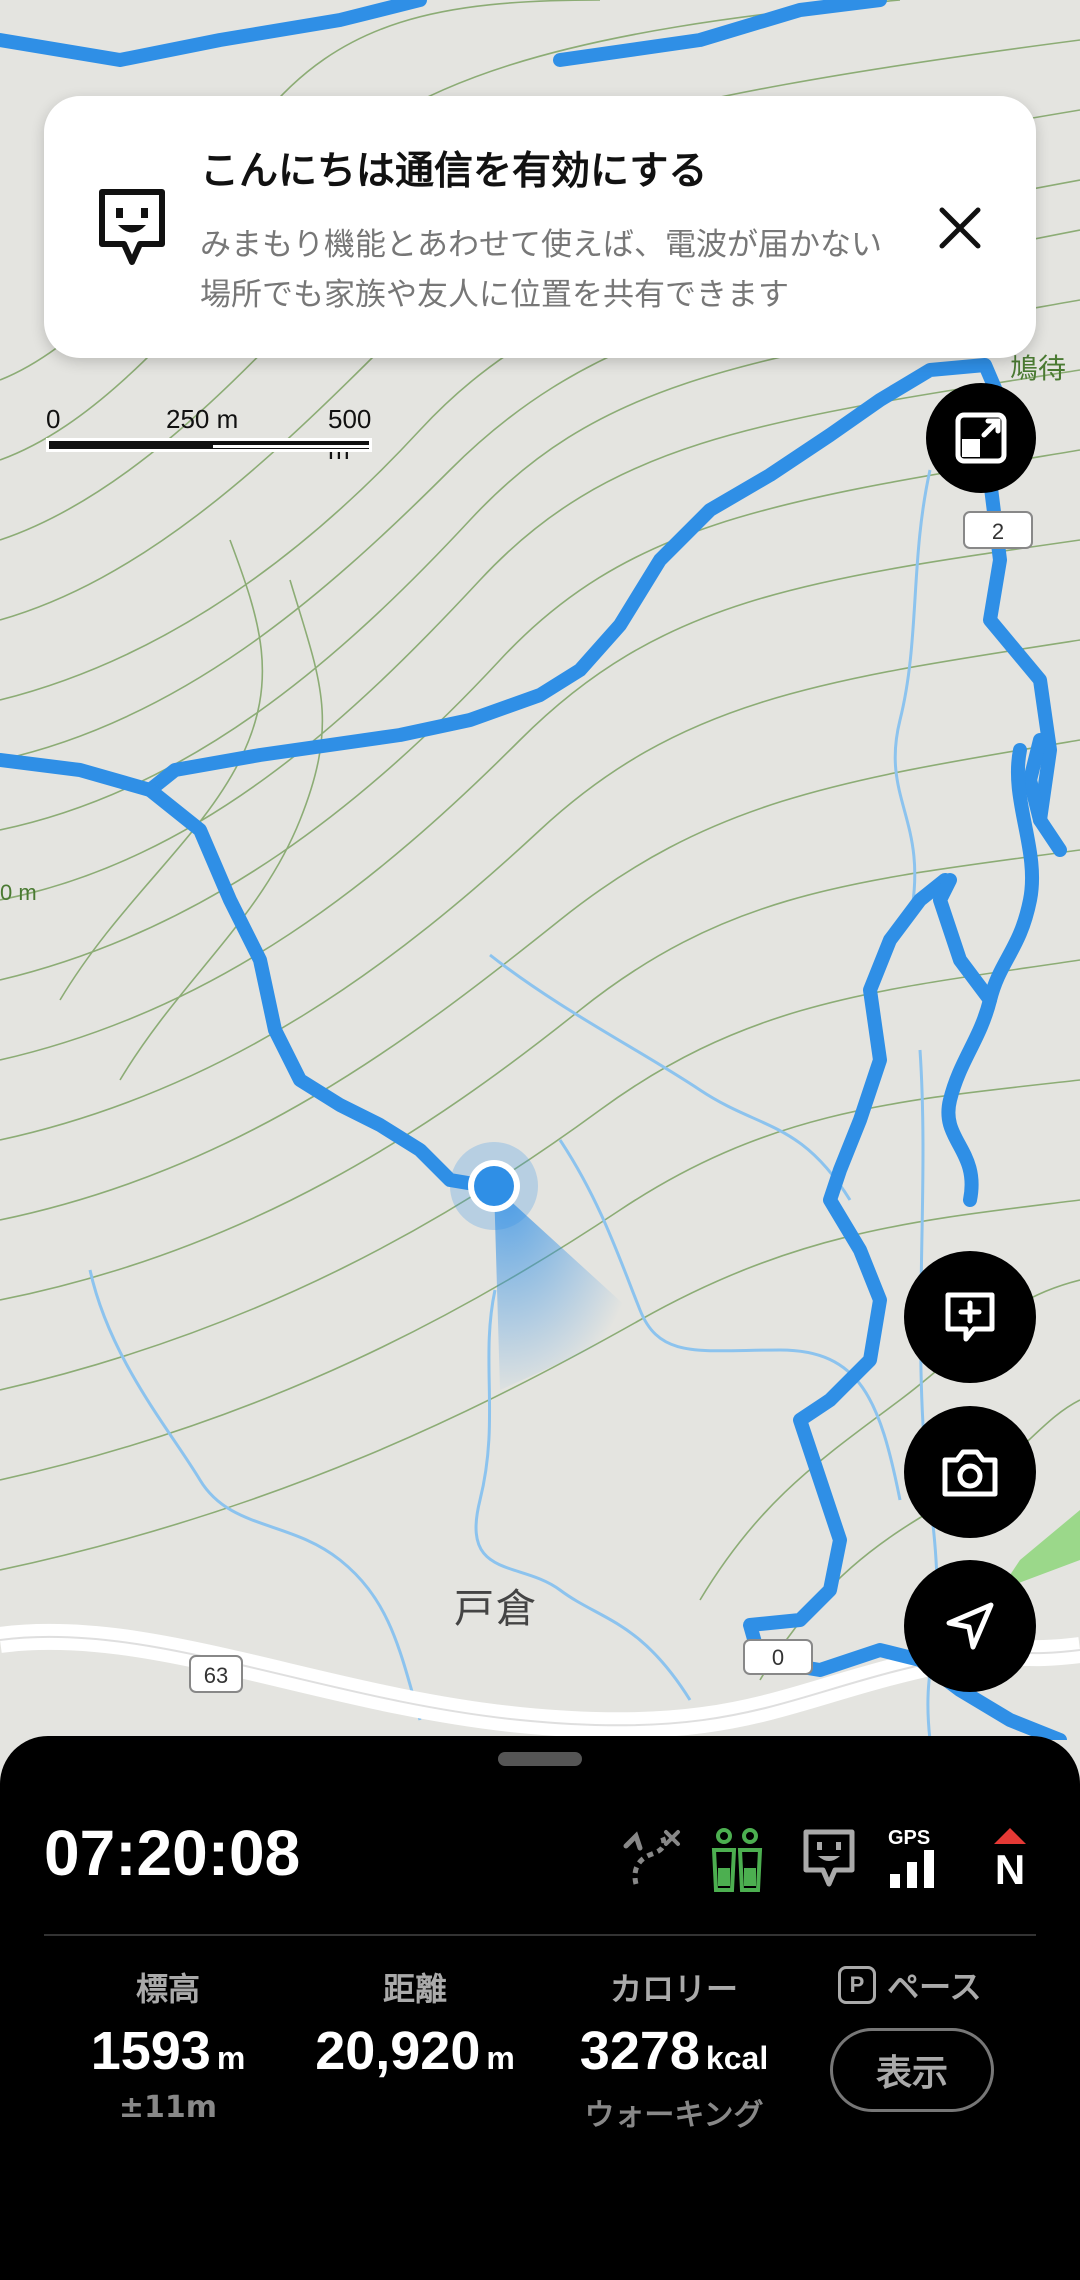  Describe the element at coordinates (132, 227) in the screenshot. I see `messenger-face-icon` at that location.